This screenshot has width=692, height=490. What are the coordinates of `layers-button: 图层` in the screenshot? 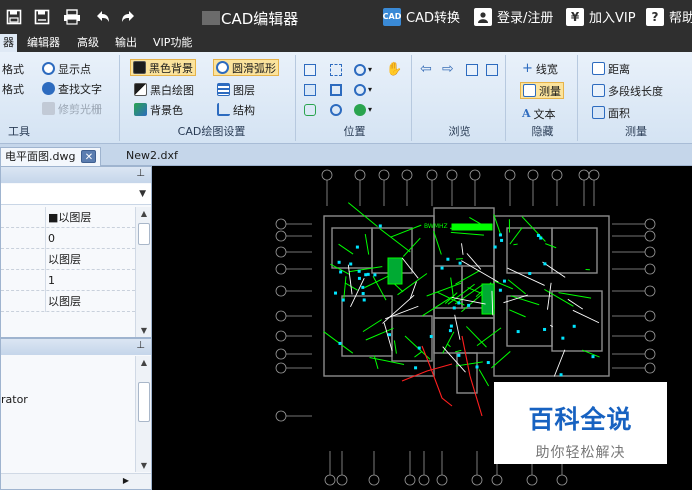 It's located at (236, 89).